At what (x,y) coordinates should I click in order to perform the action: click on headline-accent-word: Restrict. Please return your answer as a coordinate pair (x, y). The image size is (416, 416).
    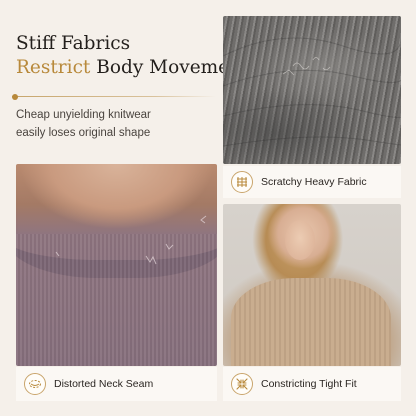
    Looking at the image, I should click on (53, 67).